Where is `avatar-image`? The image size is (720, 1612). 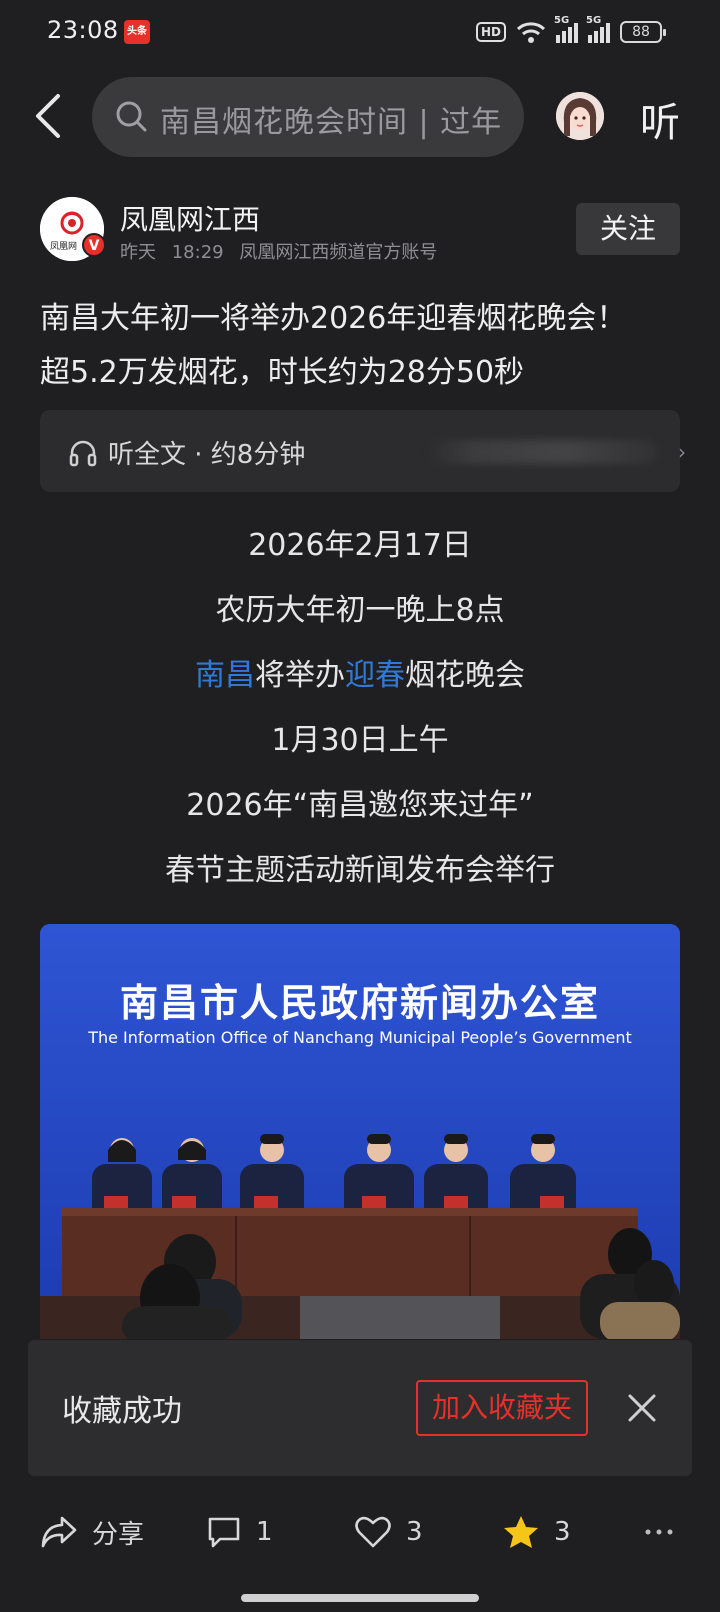
avatar-image is located at coordinates (580, 116).